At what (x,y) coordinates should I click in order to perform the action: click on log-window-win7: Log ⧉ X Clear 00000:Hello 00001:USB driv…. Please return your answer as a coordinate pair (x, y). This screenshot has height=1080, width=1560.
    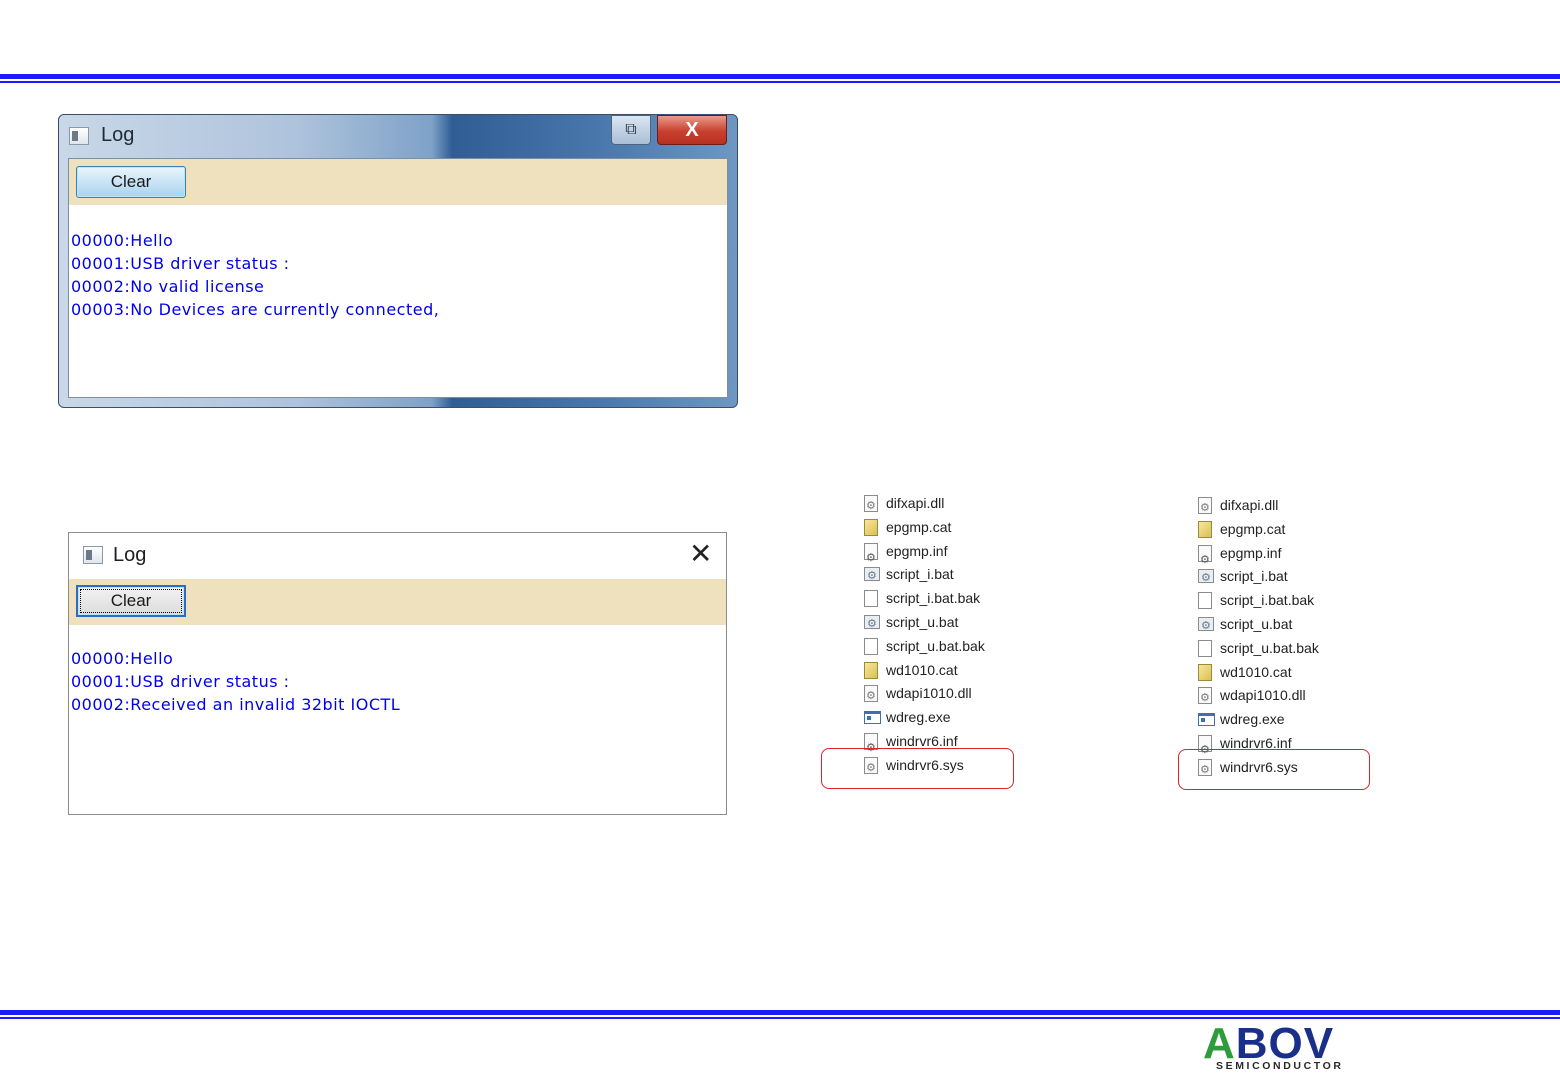
    Looking at the image, I should click on (398, 261).